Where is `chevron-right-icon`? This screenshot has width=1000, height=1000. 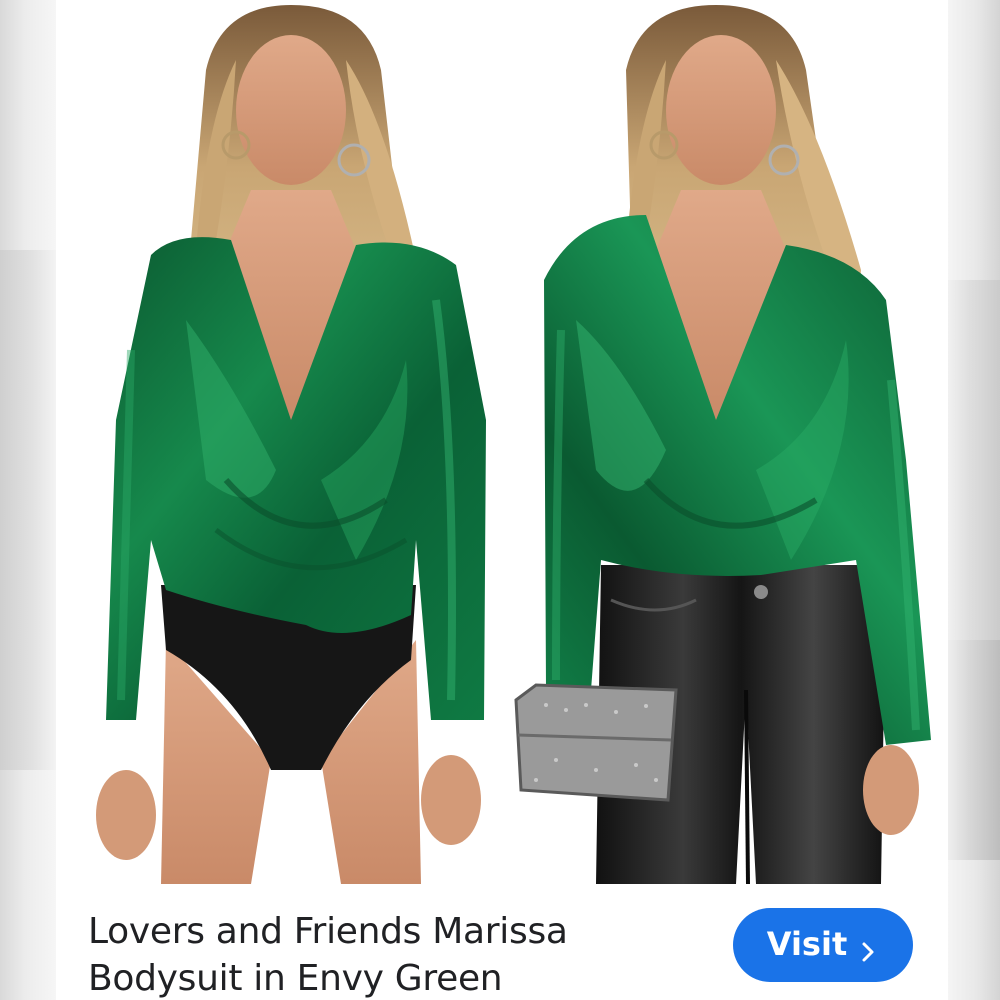
chevron-right-icon is located at coordinates (868, 947).